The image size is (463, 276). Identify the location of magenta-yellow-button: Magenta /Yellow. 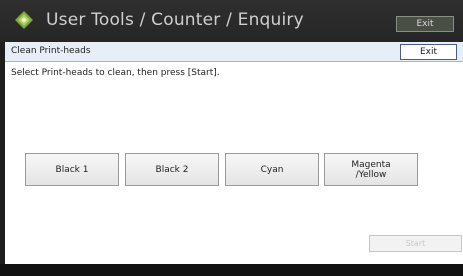
(371, 169).